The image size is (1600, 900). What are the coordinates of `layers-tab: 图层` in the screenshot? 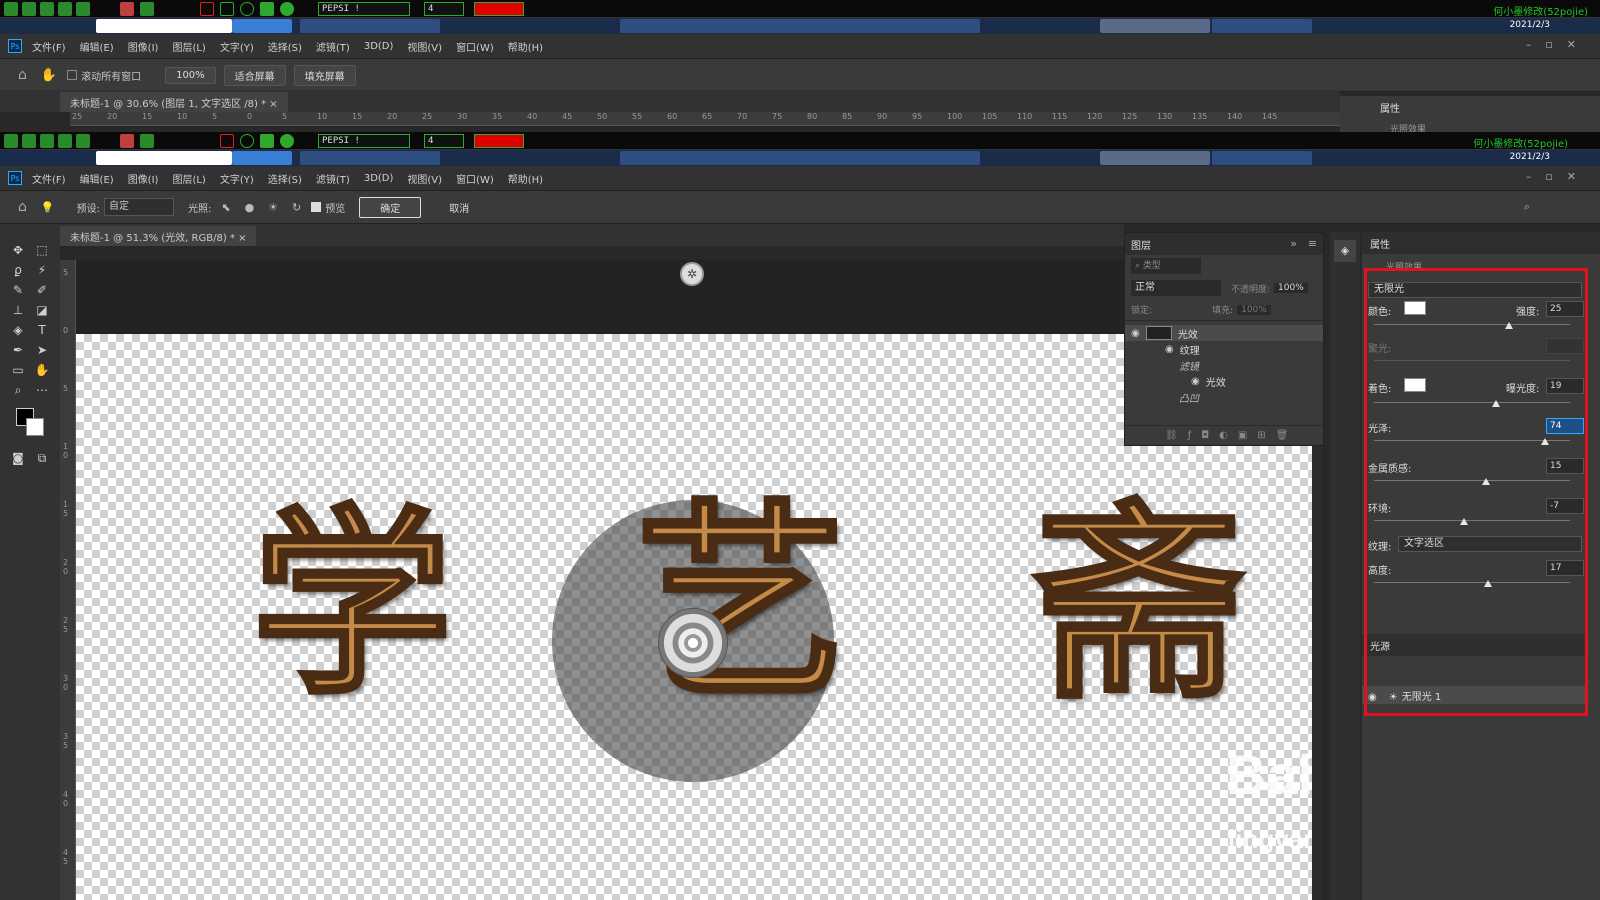 It's located at (1141, 244).